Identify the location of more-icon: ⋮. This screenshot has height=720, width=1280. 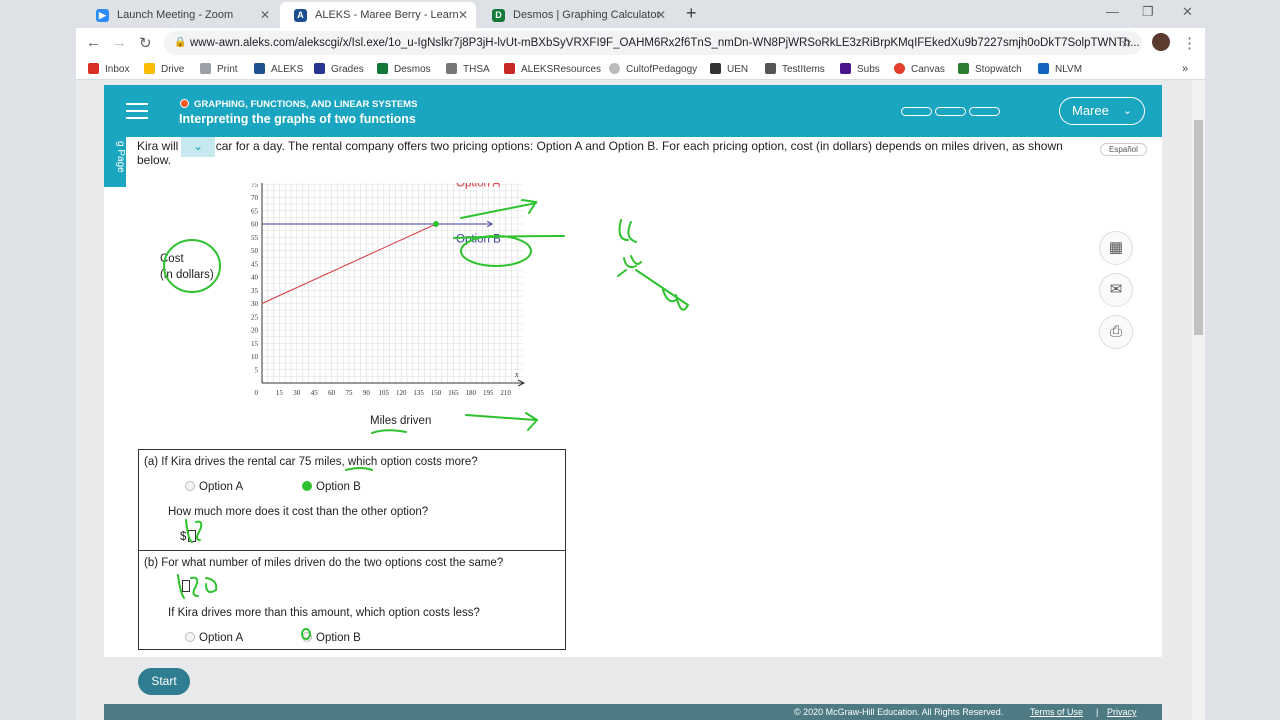
(1189, 43).